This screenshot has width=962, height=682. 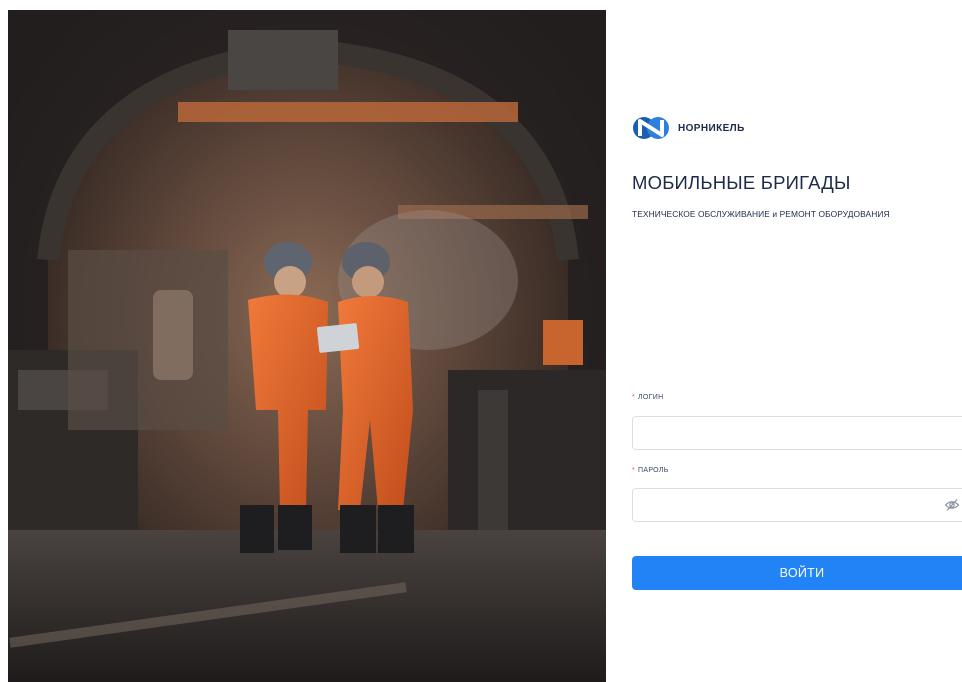 What do you see at coordinates (797, 505) in the screenshot?
I see `password-input` at bounding box center [797, 505].